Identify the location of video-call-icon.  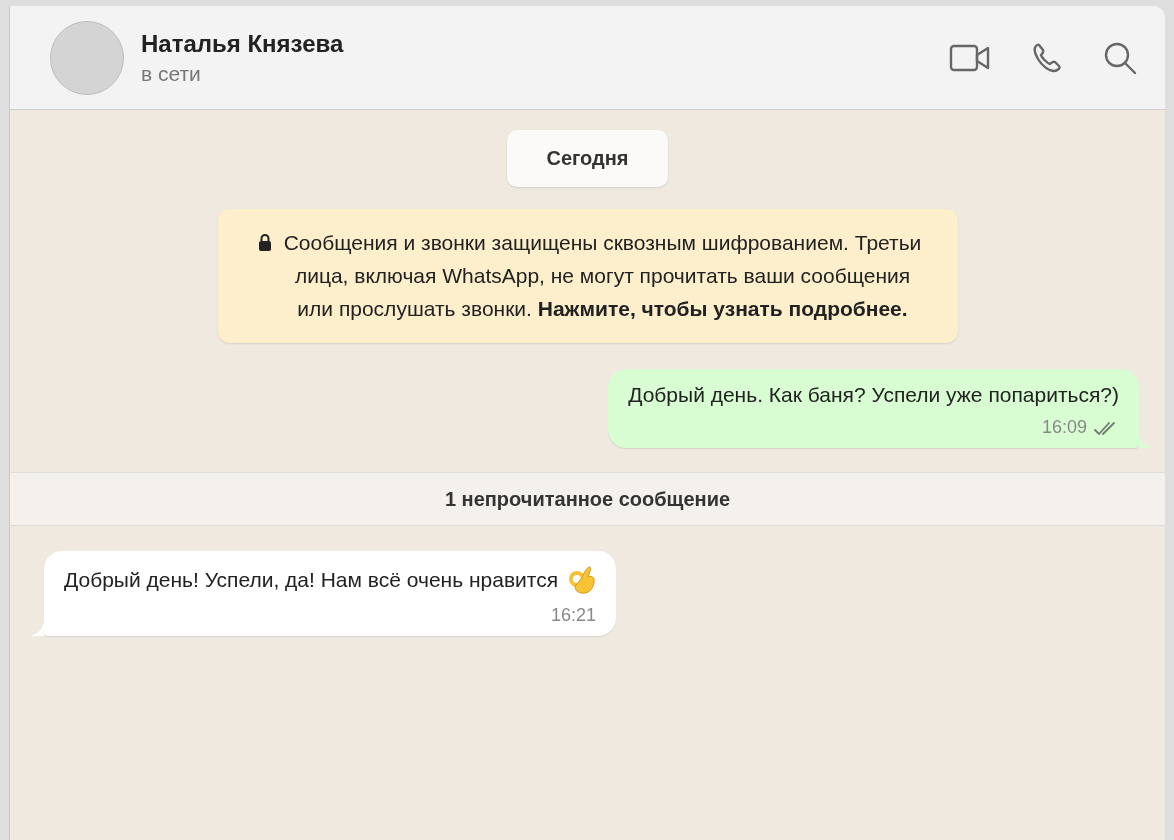
(970, 57).